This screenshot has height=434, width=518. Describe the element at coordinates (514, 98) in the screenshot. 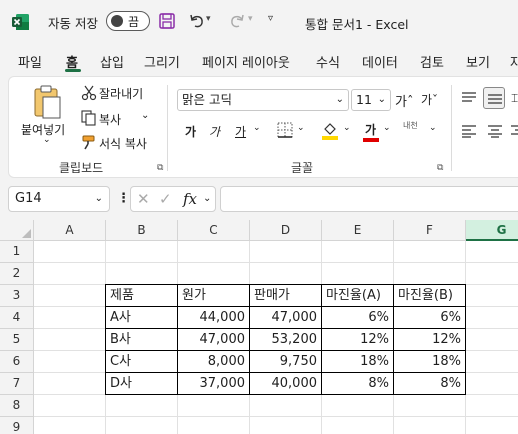

I see `align-bottom-icon: ⌶` at that location.